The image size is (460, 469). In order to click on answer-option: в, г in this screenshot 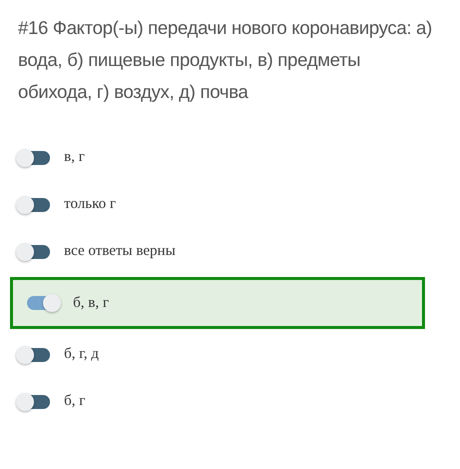, I will do `click(212, 157)`.